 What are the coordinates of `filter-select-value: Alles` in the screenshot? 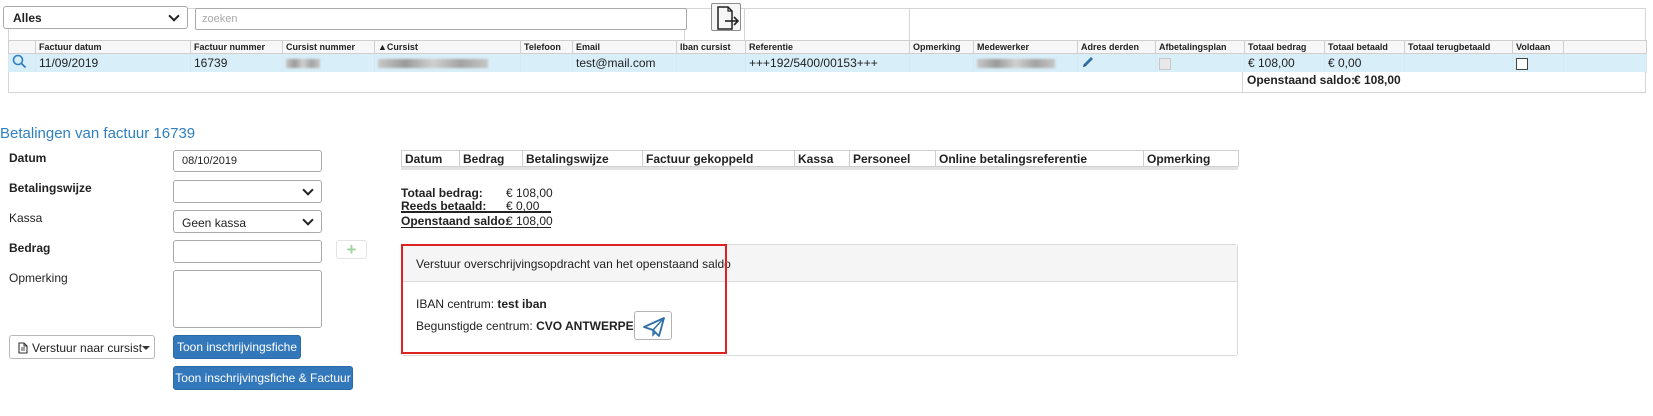 It's located at (27, 18).